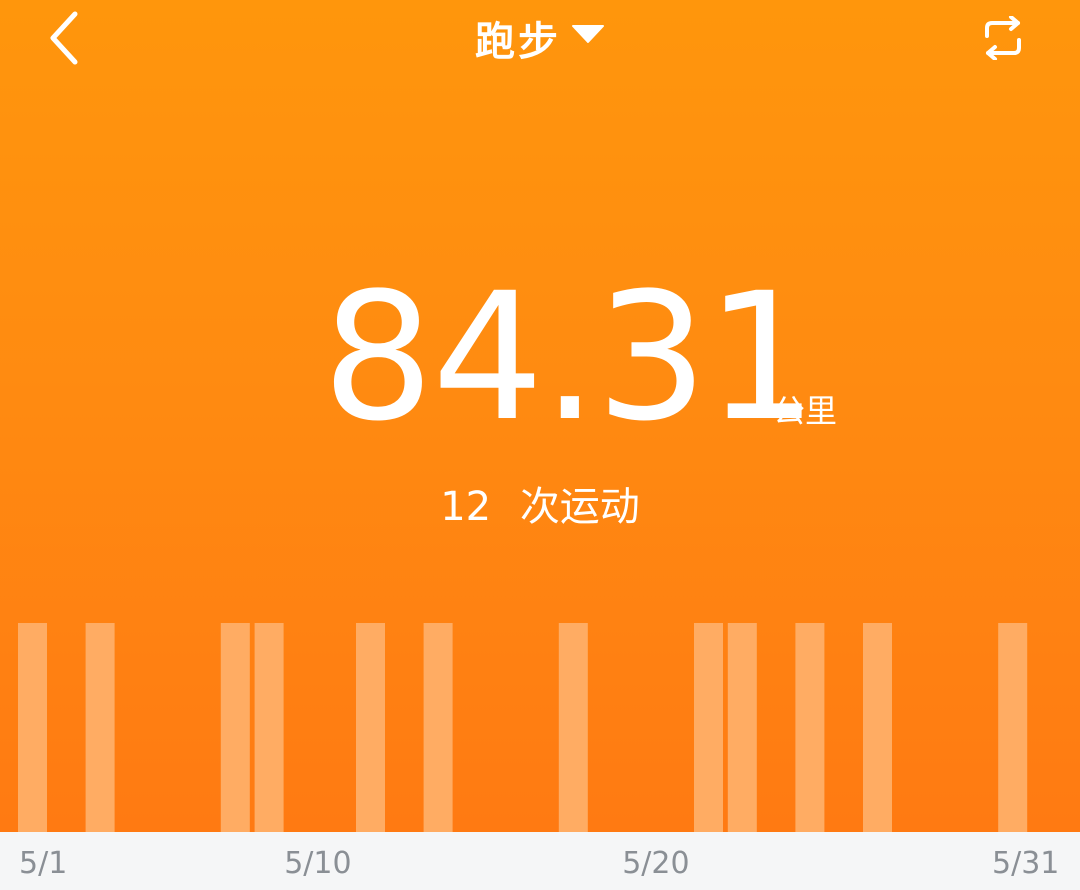  Describe the element at coordinates (656, 863) in the screenshot. I see `axis-tick-label: 5/20` at that location.